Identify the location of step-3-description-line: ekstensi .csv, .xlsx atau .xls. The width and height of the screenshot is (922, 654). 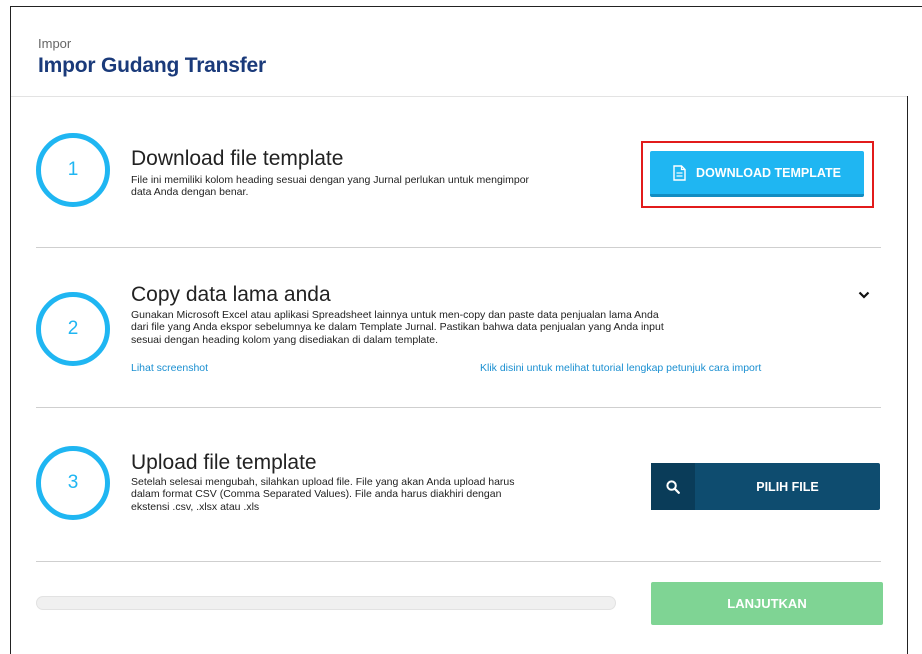
(195, 506).